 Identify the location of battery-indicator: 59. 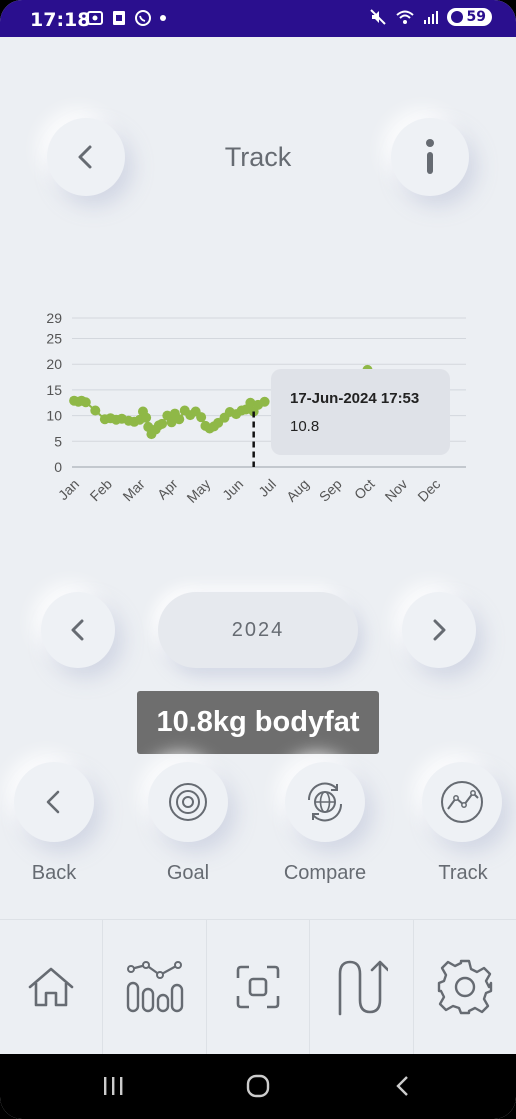
(469, 17).